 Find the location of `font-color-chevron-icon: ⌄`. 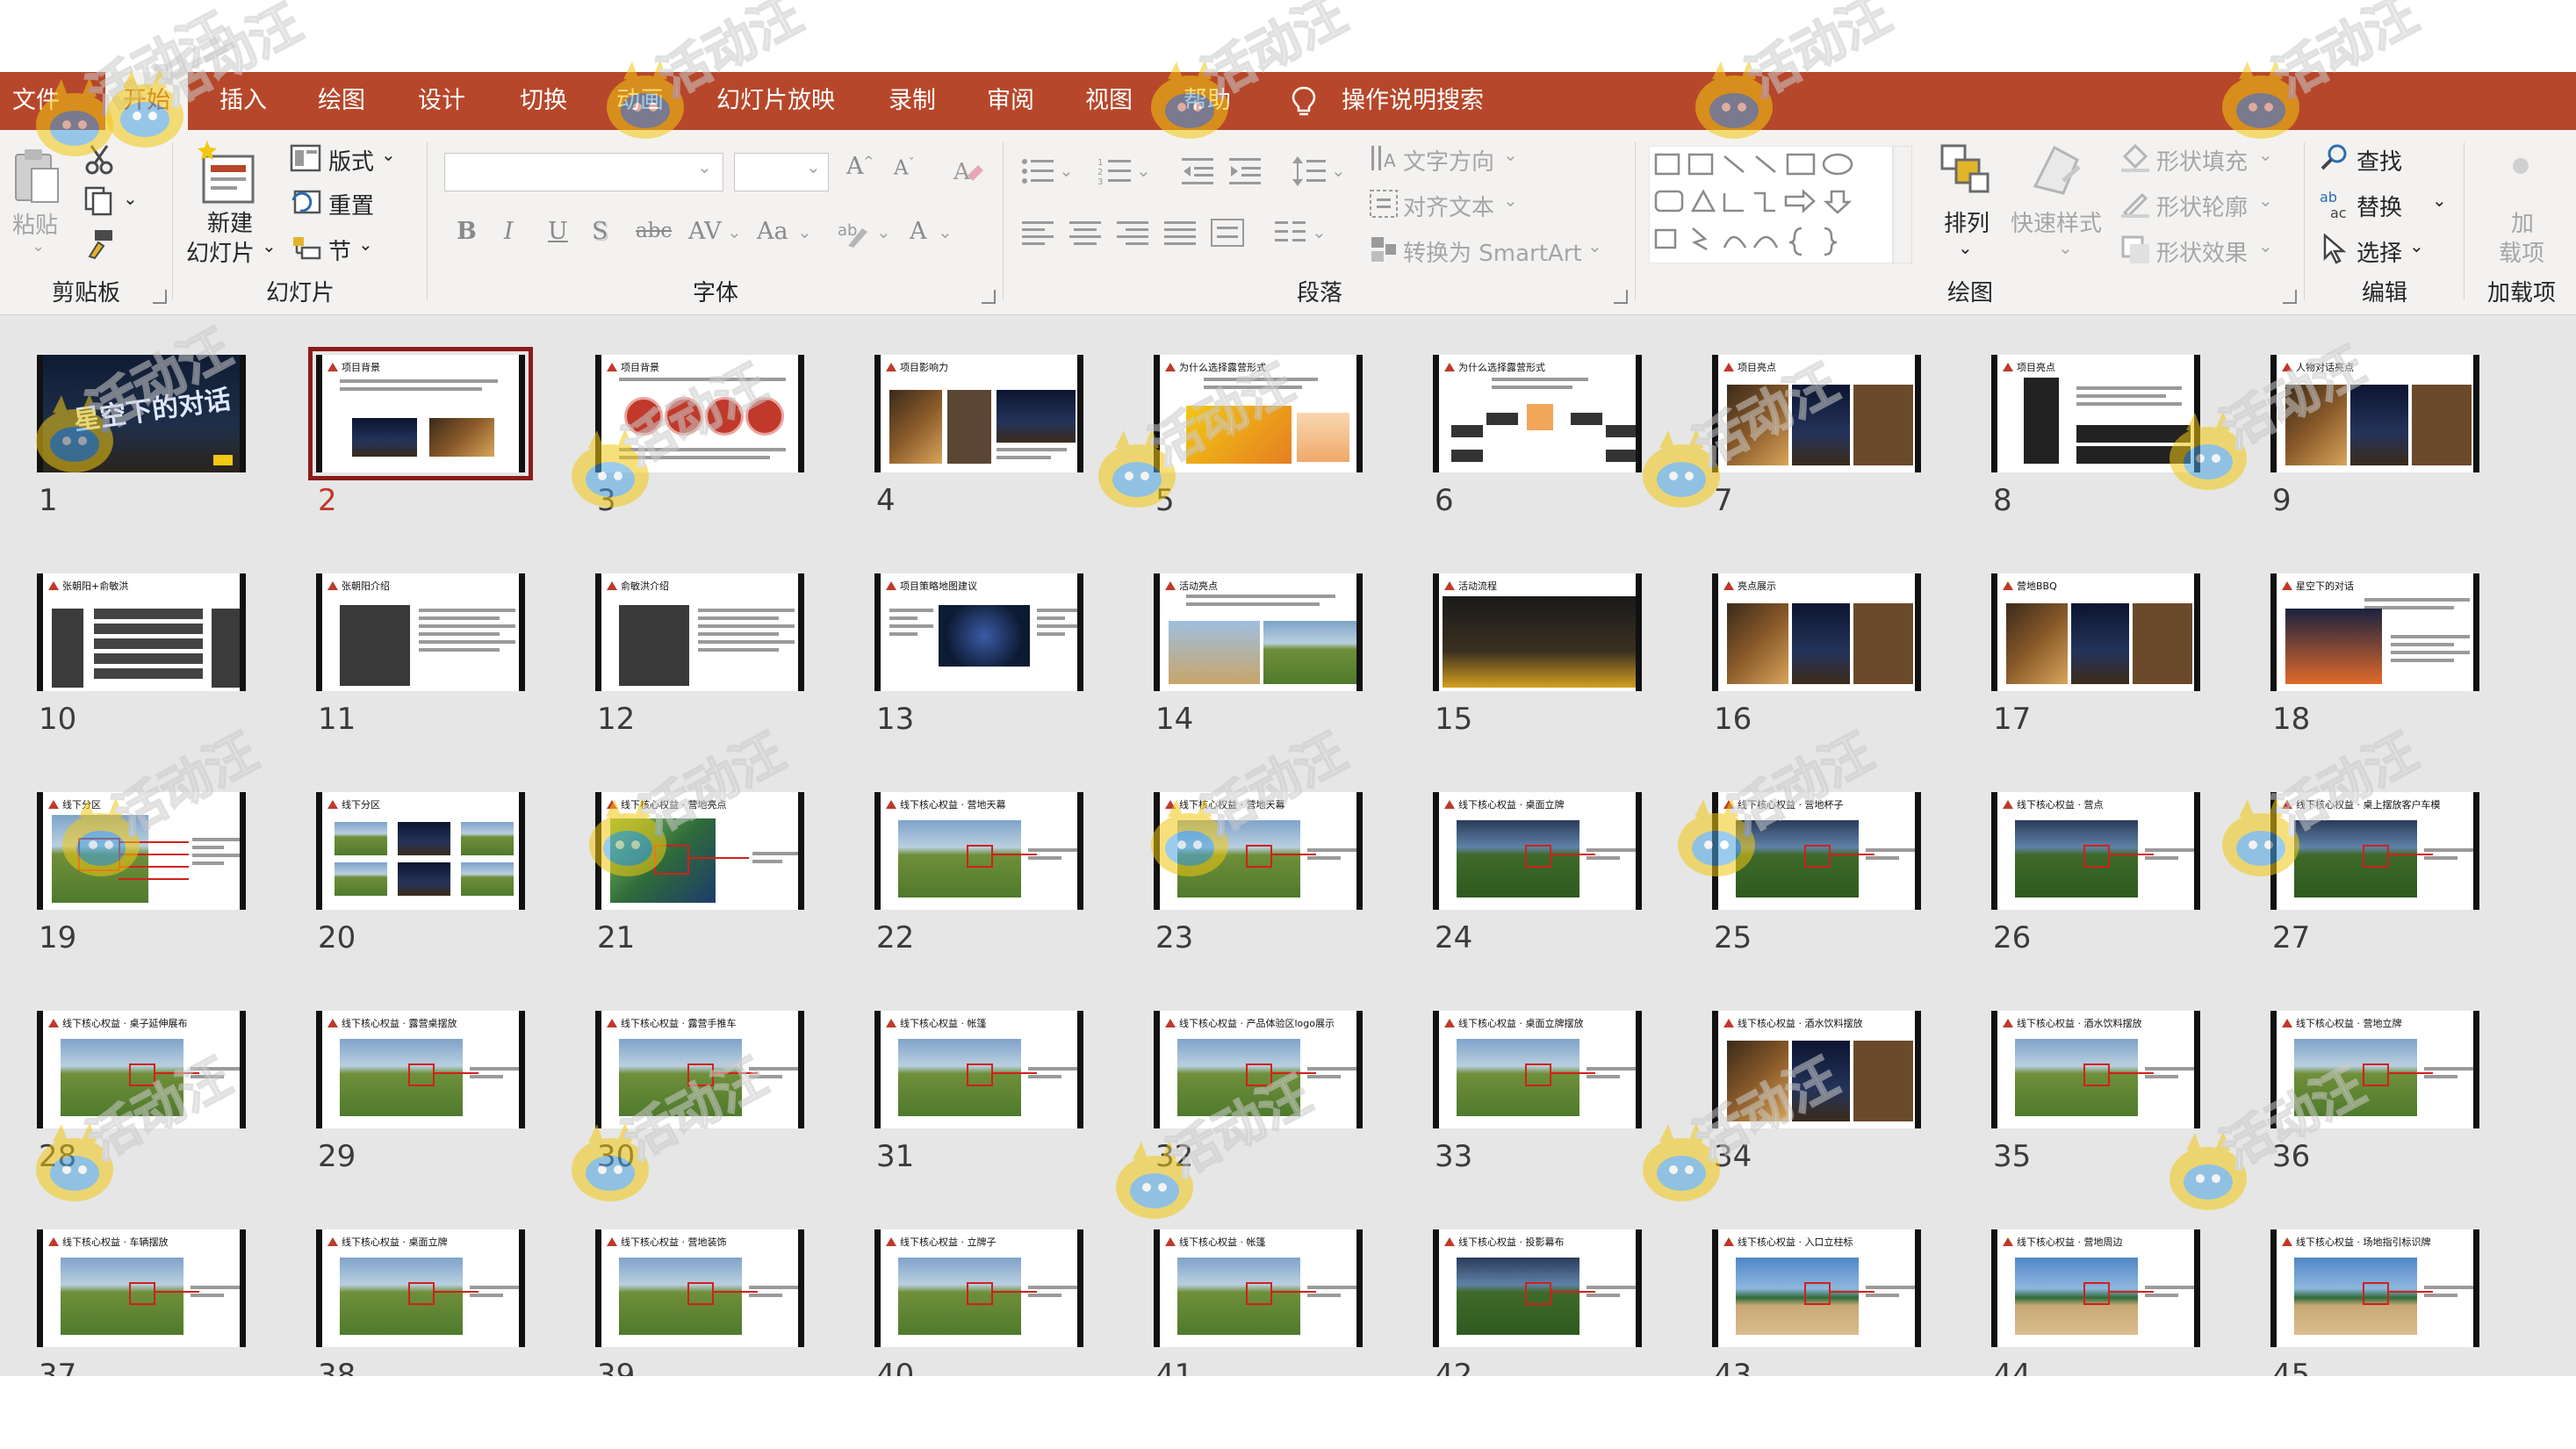

font-color-chevron-icon: ⌄ is located at coordinates (945, 231).